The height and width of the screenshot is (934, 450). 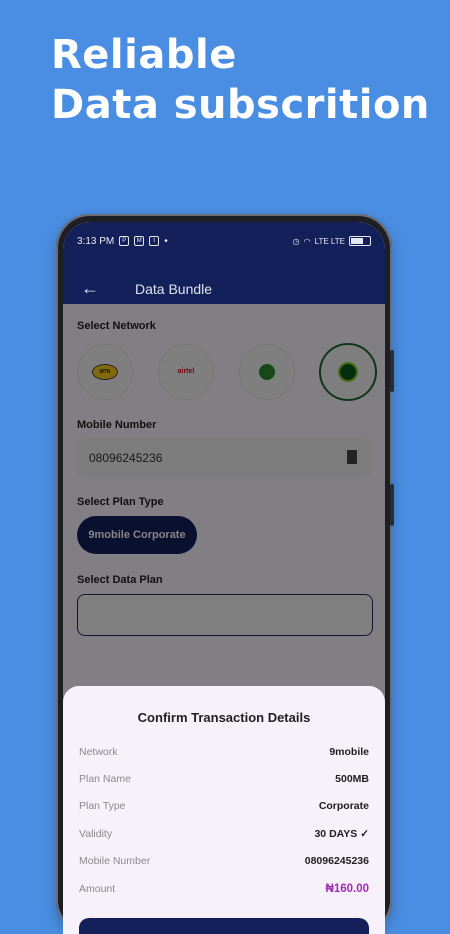 What do you see at coordinates (115, 861) in the screenshot?
I see `detail-label: Mobile Number` at bounding box center [115, 861].